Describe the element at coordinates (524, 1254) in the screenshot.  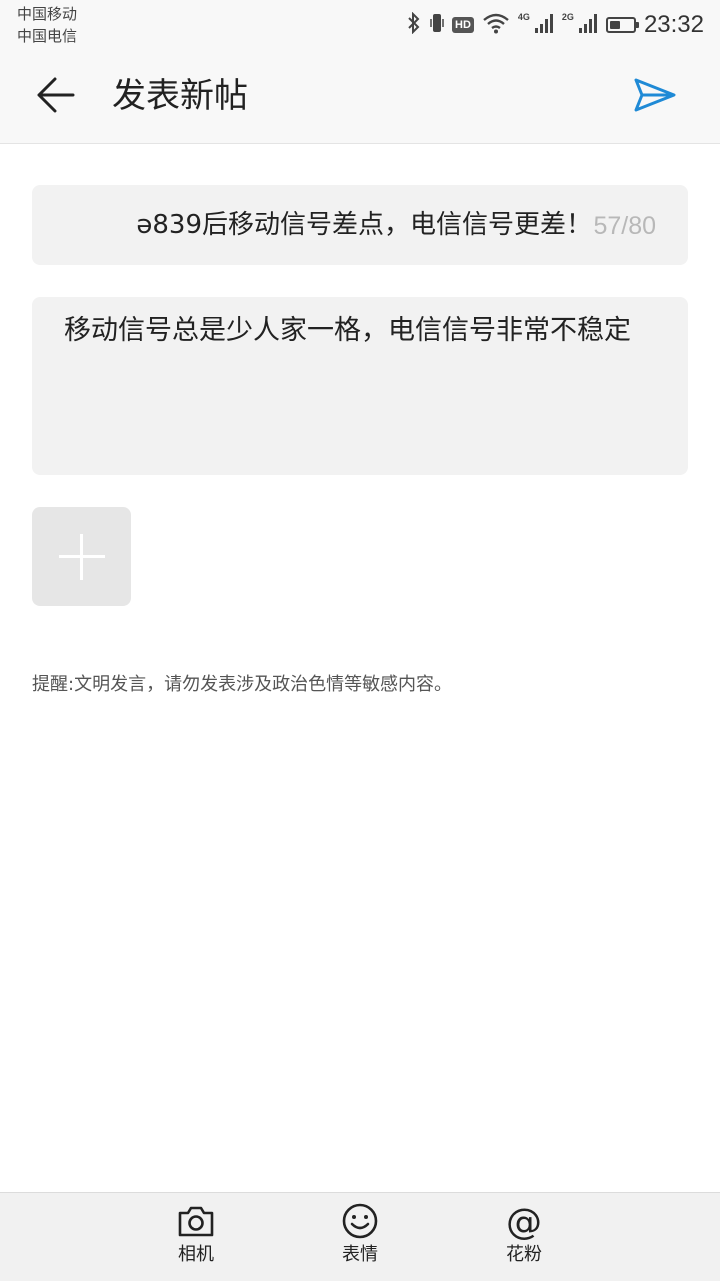
I see `mention-label: 花粉` at that location.